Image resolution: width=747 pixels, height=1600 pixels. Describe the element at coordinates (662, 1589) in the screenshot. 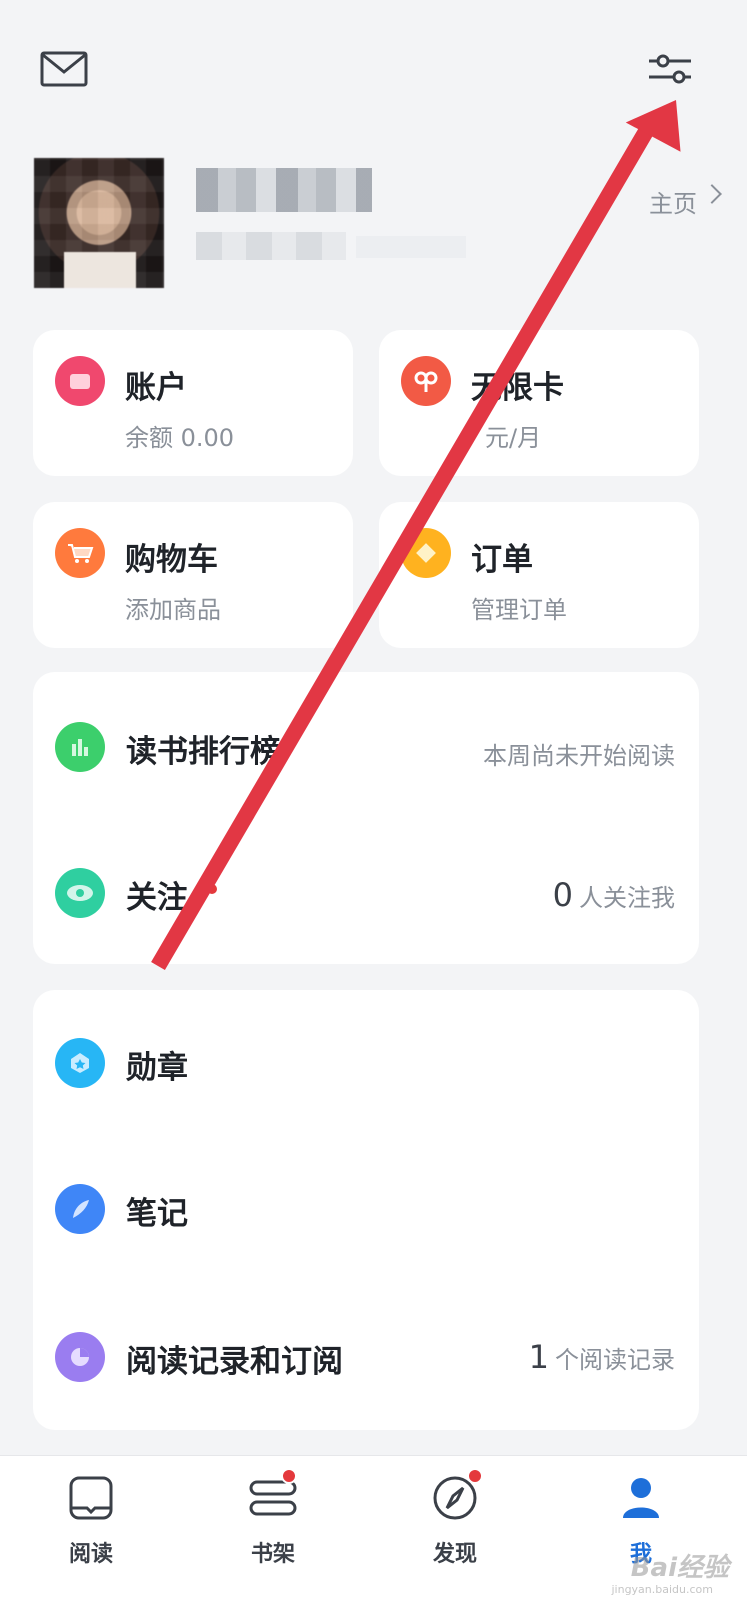

I see `watermark-url: jingyan.baidu.com` at that location.